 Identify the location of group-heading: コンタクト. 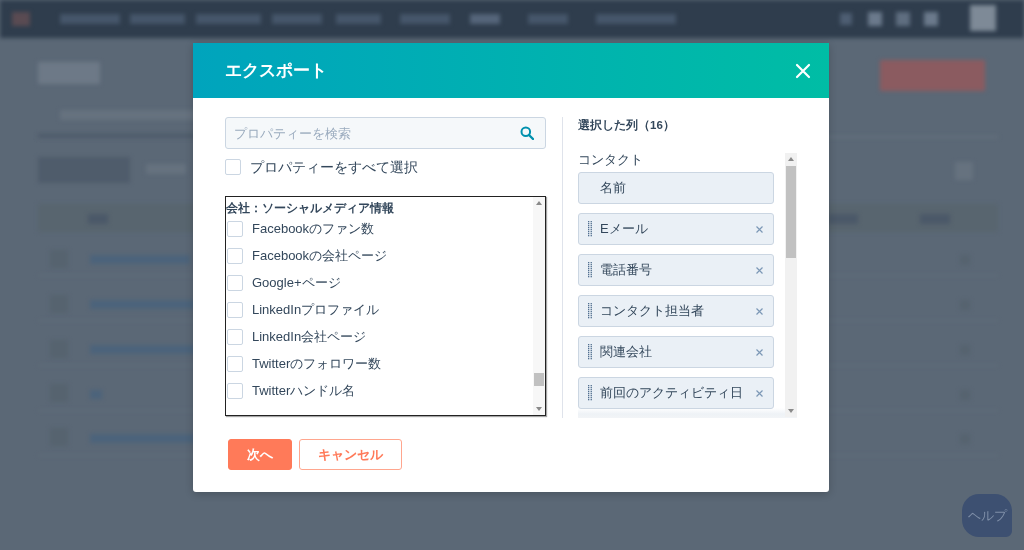
(611, 160).